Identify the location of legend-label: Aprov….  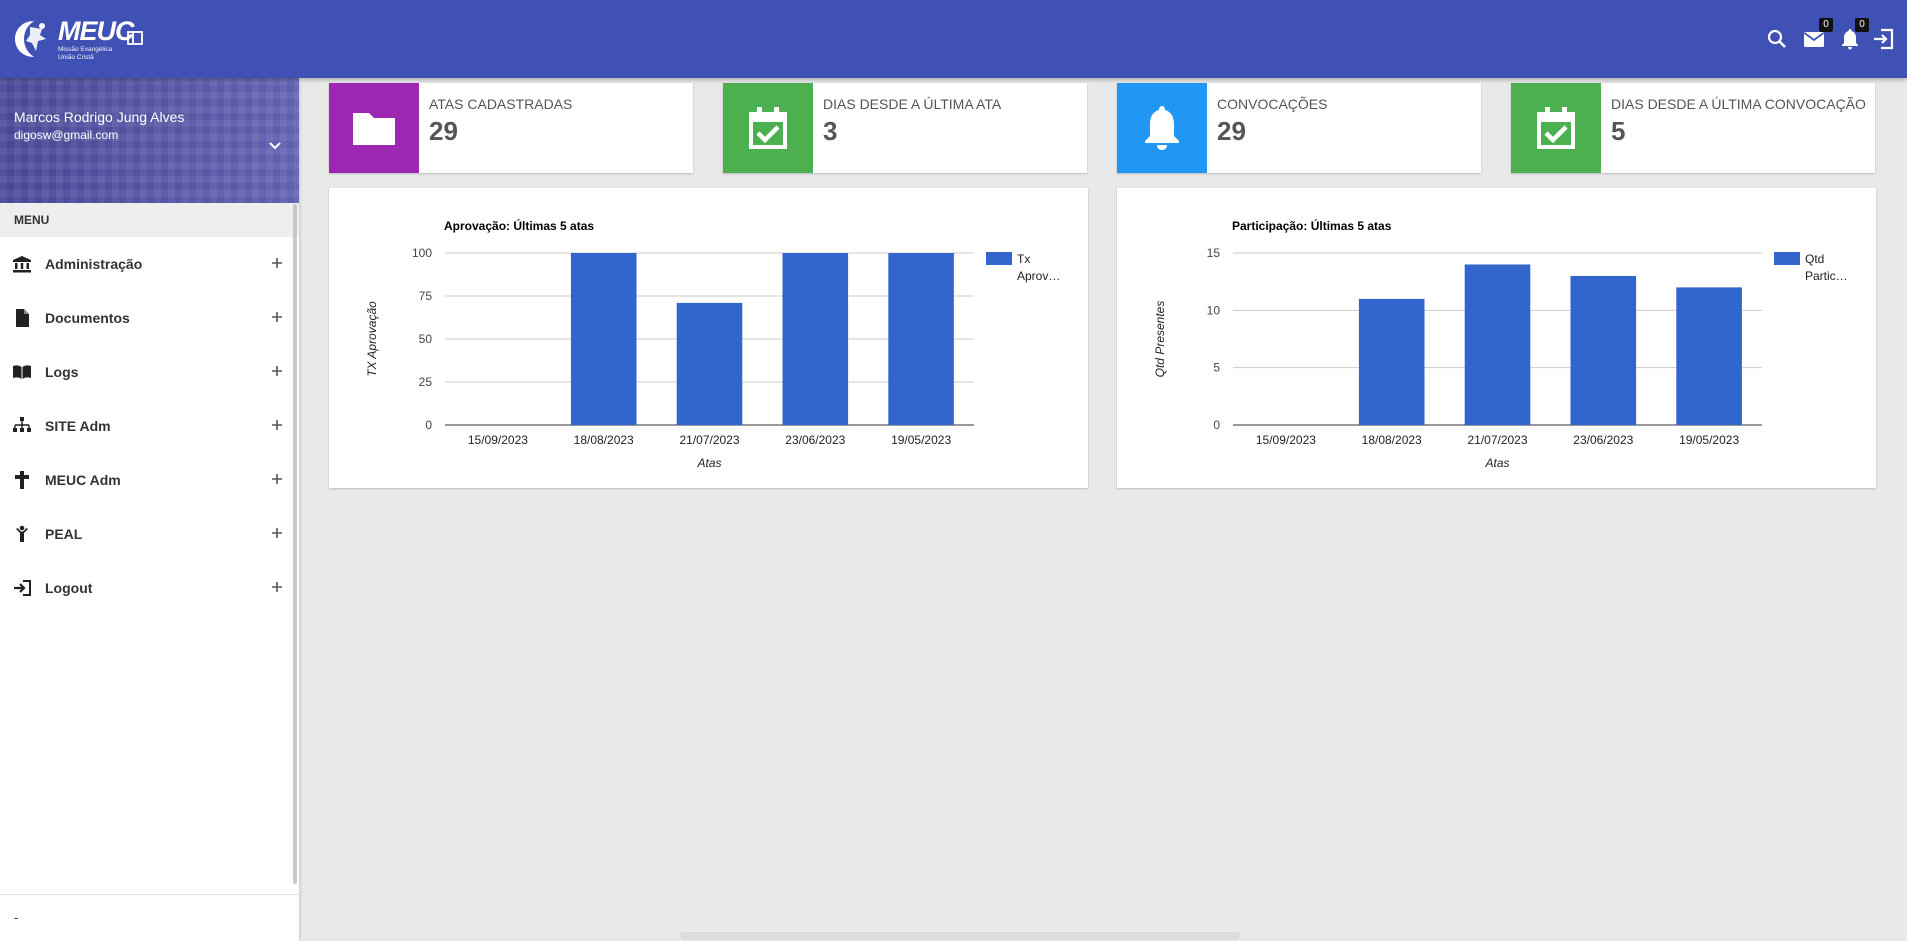
(1038, 276).